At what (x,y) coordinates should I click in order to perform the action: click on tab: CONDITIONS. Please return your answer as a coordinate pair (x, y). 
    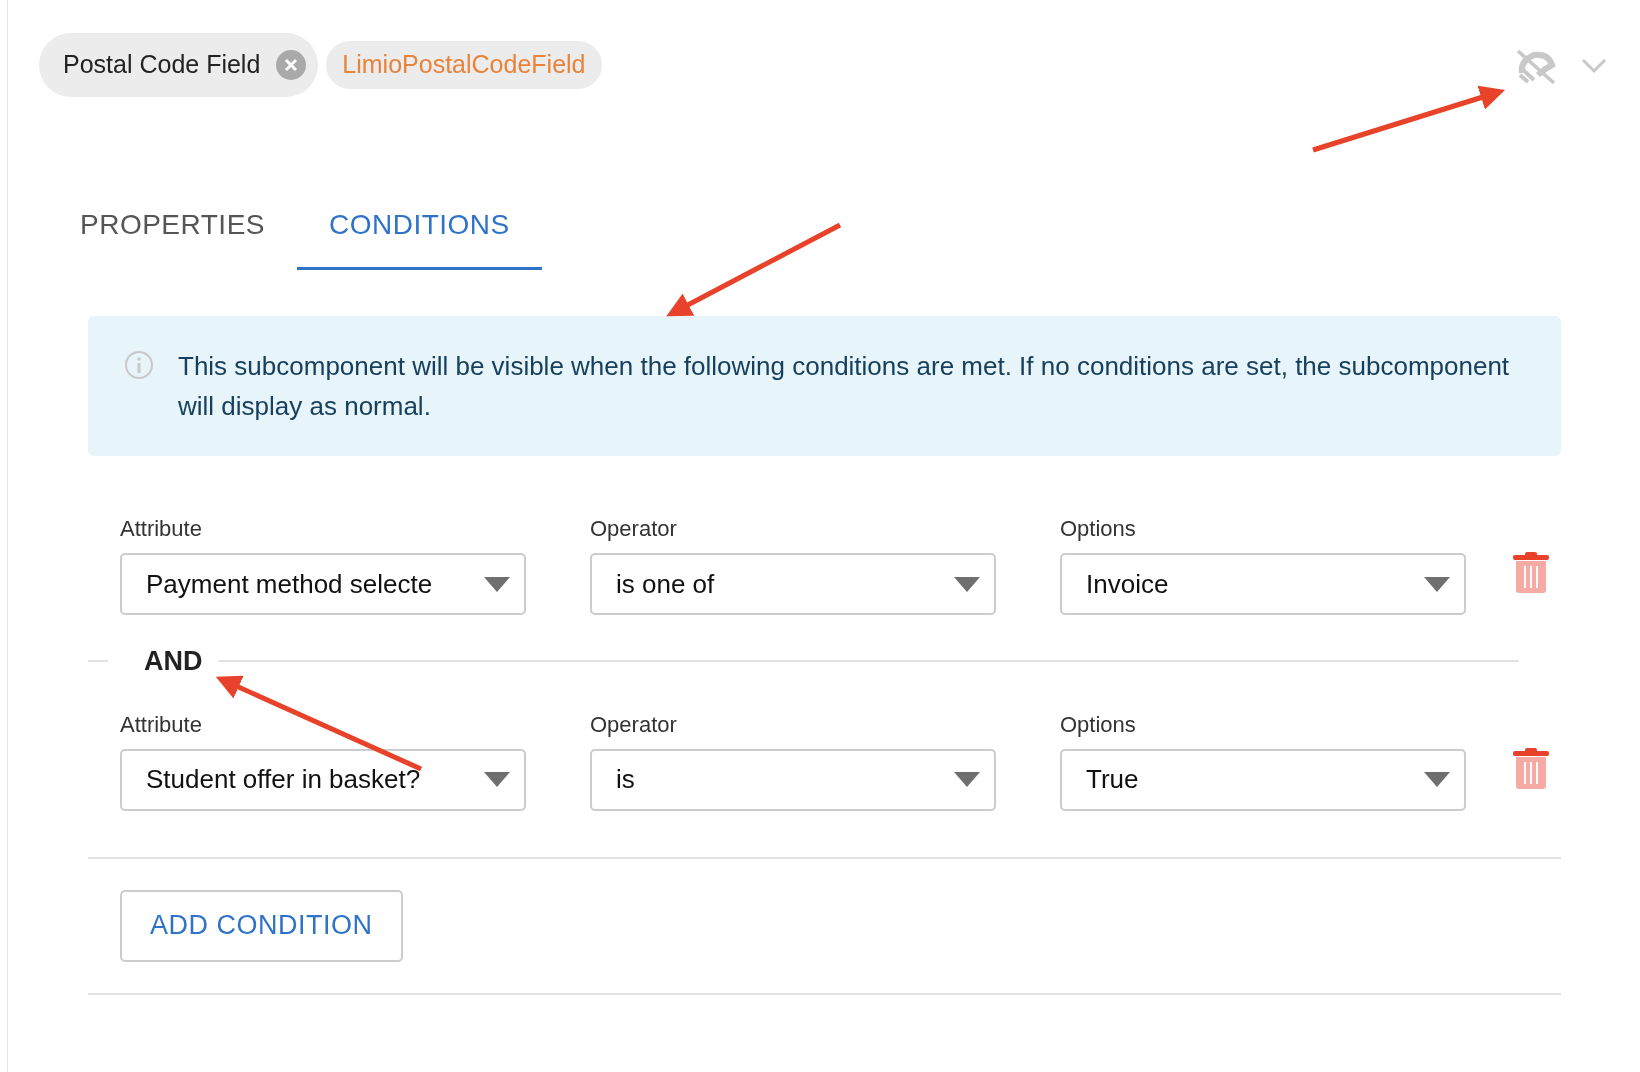
    Looking at the image, I should click on (419, 205).